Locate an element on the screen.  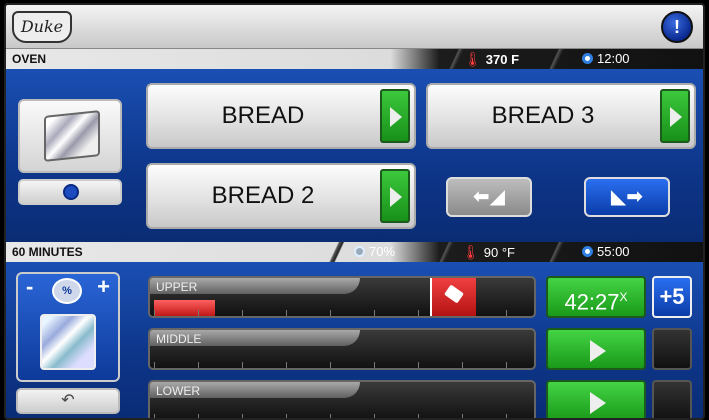
rack-lower-extra-button is located at coordinates (672, 399).